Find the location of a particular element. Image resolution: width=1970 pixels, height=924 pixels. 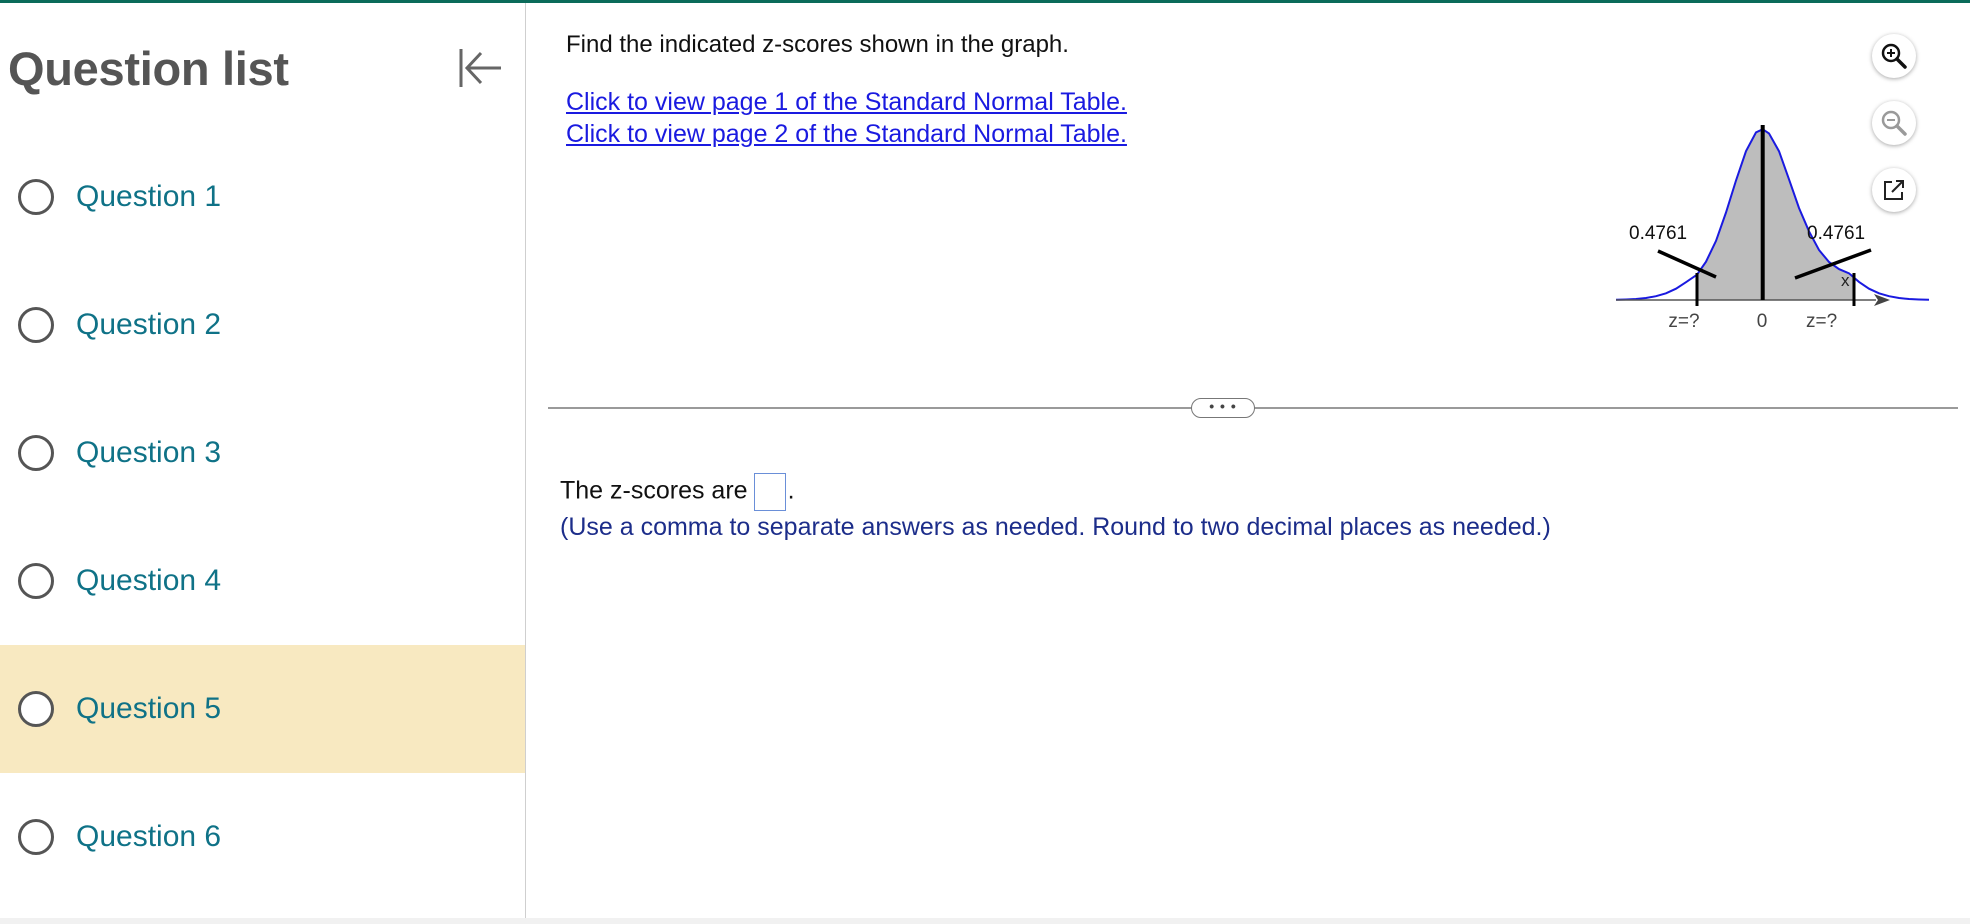

question-label: Question 1 is located at coordinates (149, 196).